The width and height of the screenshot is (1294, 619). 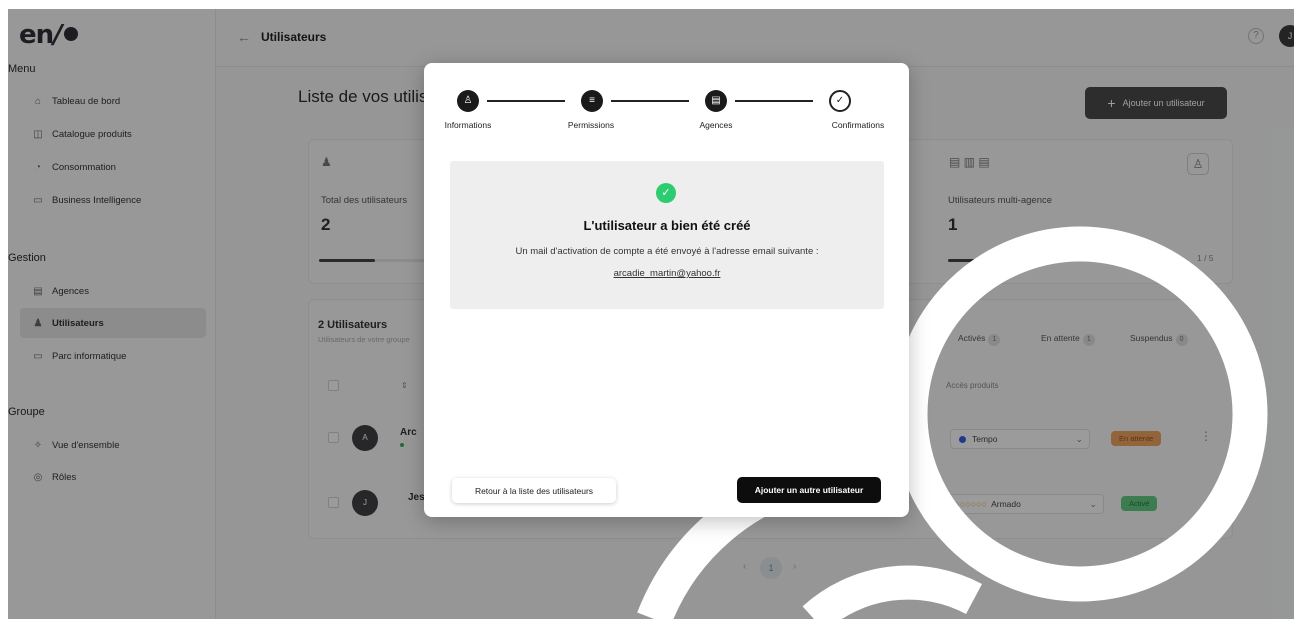 I want to click on step-label-permissions: Permissions, so click(x=591, y=125).